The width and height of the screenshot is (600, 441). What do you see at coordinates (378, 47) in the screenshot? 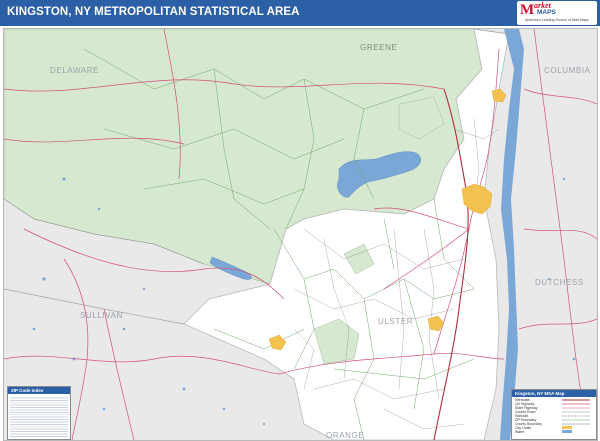
I see `county-label-greene: GREENE` at bounding box center [378, 47].